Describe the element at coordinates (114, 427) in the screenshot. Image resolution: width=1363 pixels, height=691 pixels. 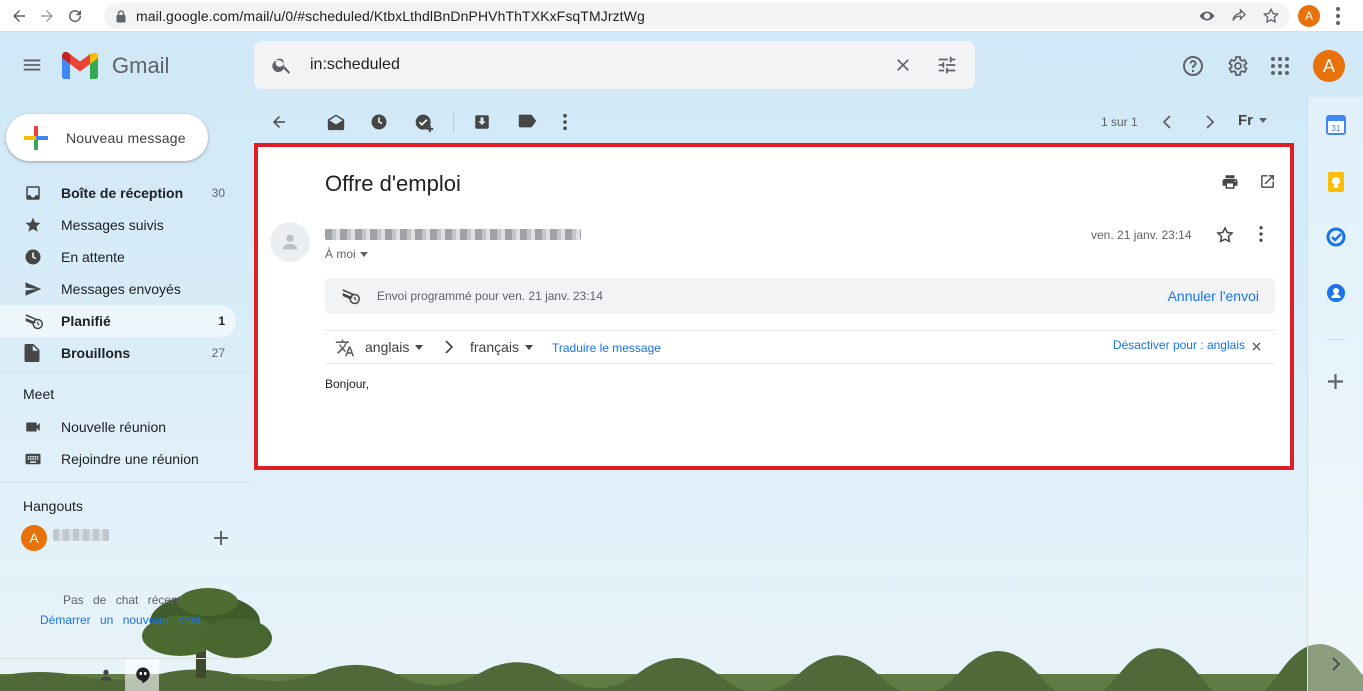
I see `new-meeting-label: Nouvelle réunion` at that location.